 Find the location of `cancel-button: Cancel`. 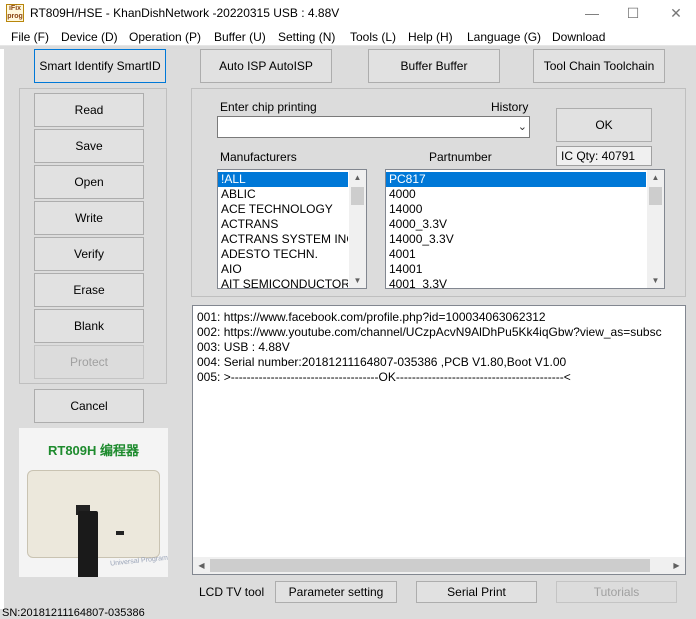

cancel-button: Cancel is located at coordinates (89, 406).